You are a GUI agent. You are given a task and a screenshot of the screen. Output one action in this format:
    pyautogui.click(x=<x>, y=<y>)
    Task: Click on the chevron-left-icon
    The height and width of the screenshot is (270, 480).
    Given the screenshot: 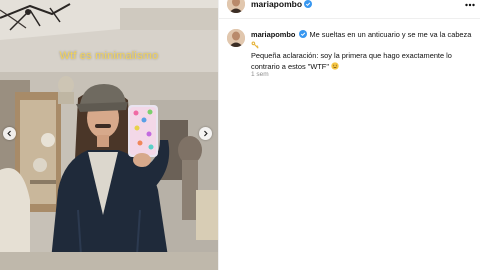 What is the action you would take?
    pyautogui.click(x=9, y=133)
    